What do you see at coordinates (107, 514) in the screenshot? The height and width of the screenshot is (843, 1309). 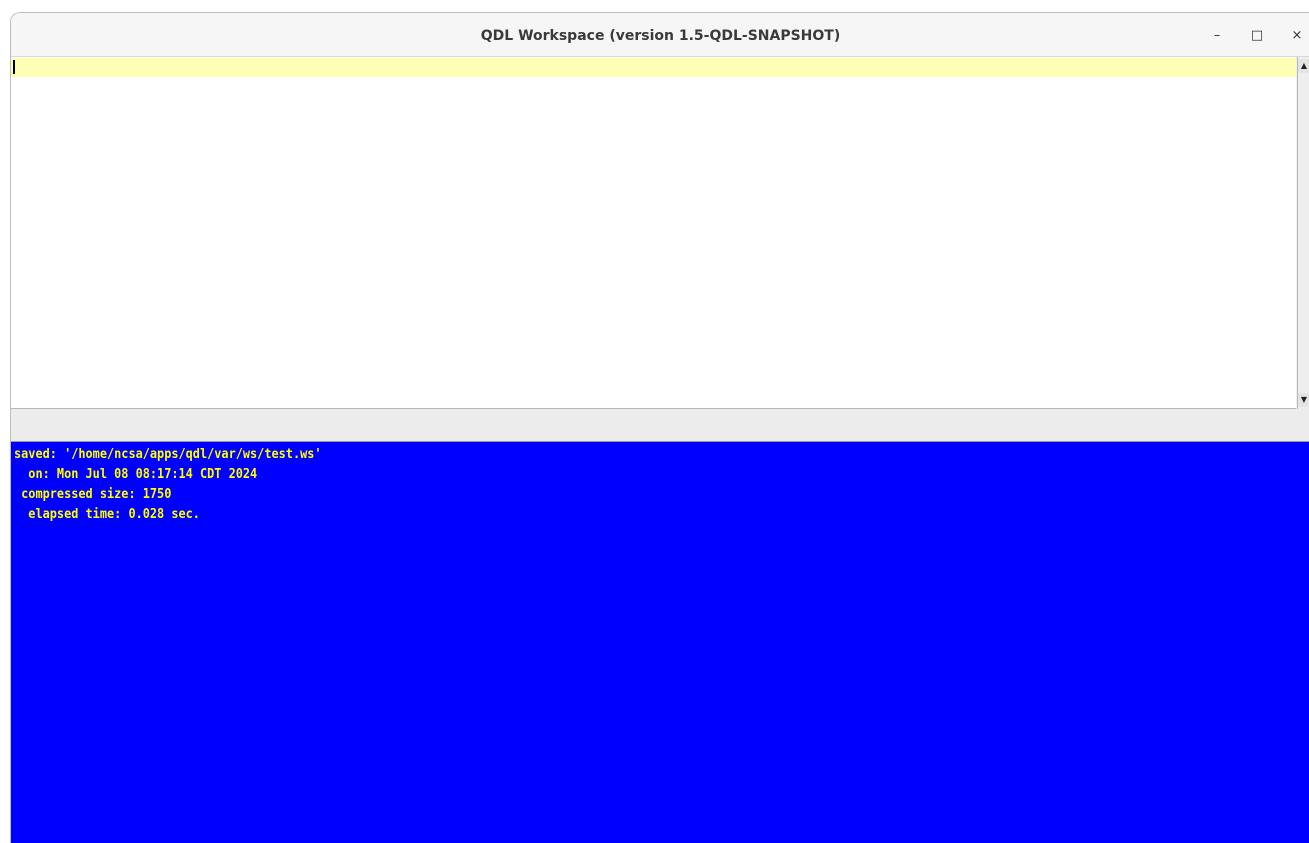 I see `output-line: elapsed time: 0.028 sec.` at bounding box center [107, 514].